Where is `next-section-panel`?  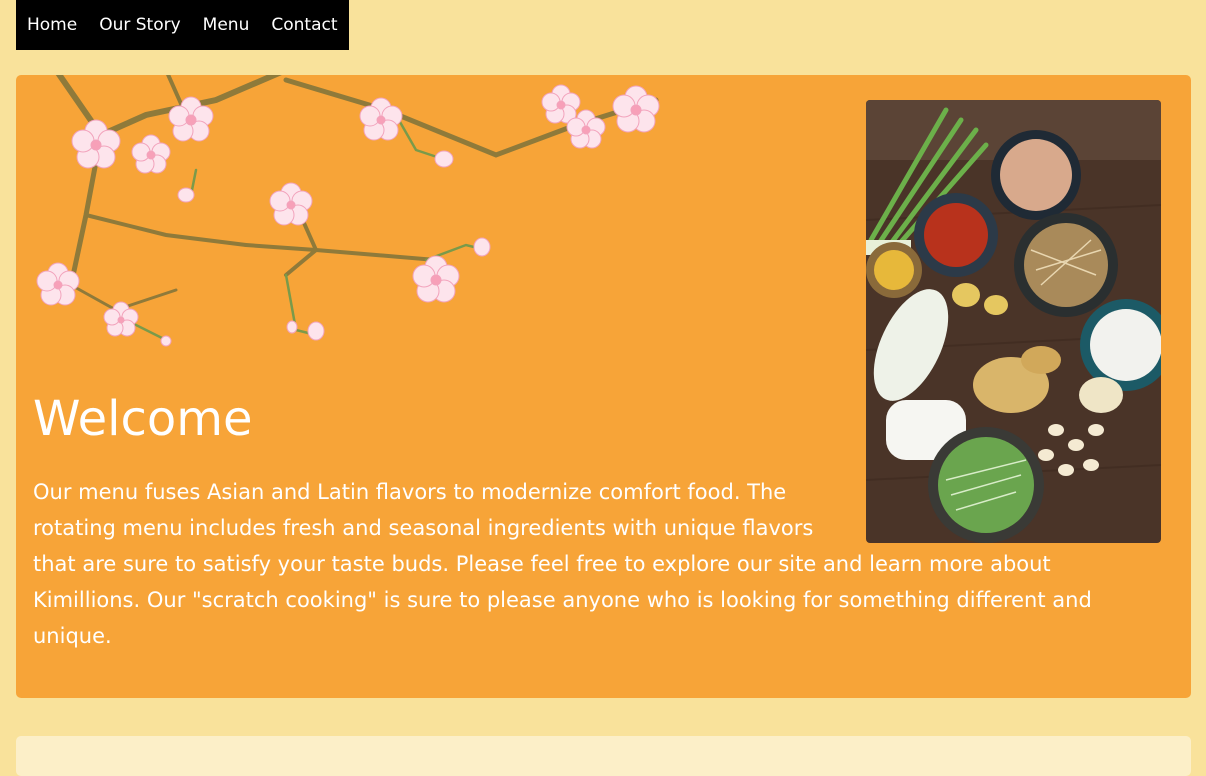
next-section-panel is located at coordinates (603, 756).